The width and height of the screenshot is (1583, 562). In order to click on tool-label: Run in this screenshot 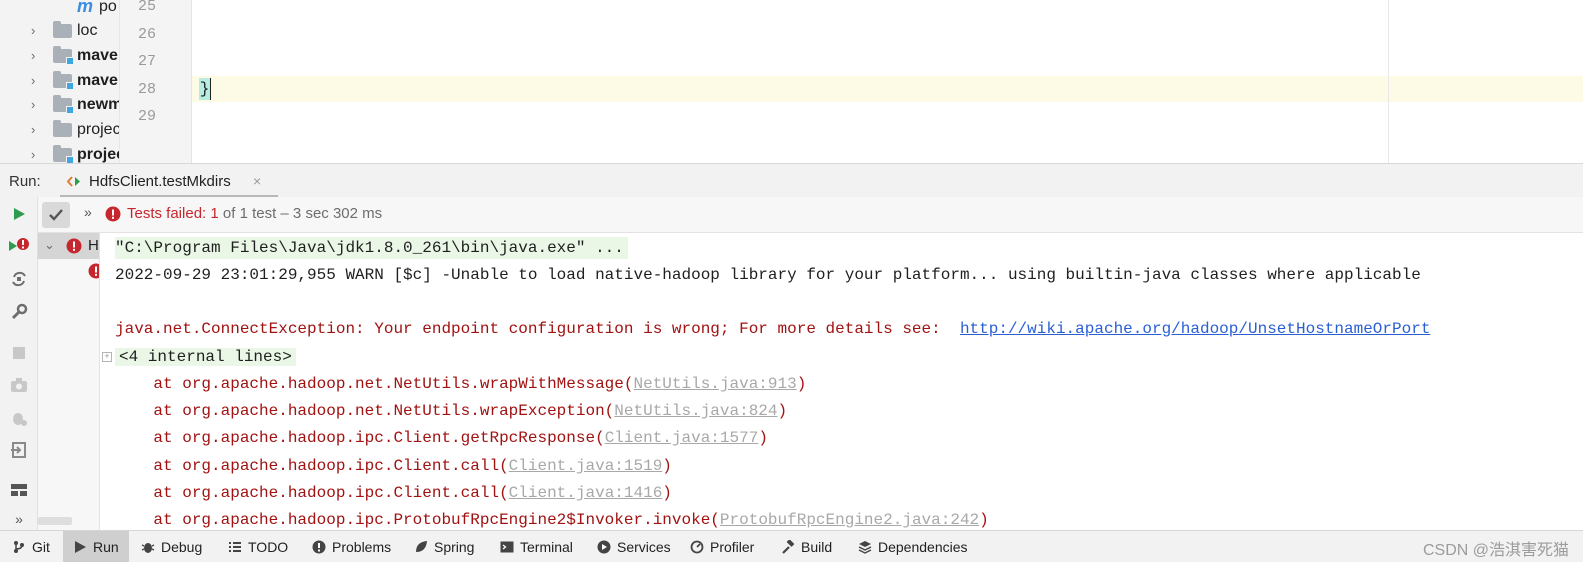, I will do `click(106, 547)`.